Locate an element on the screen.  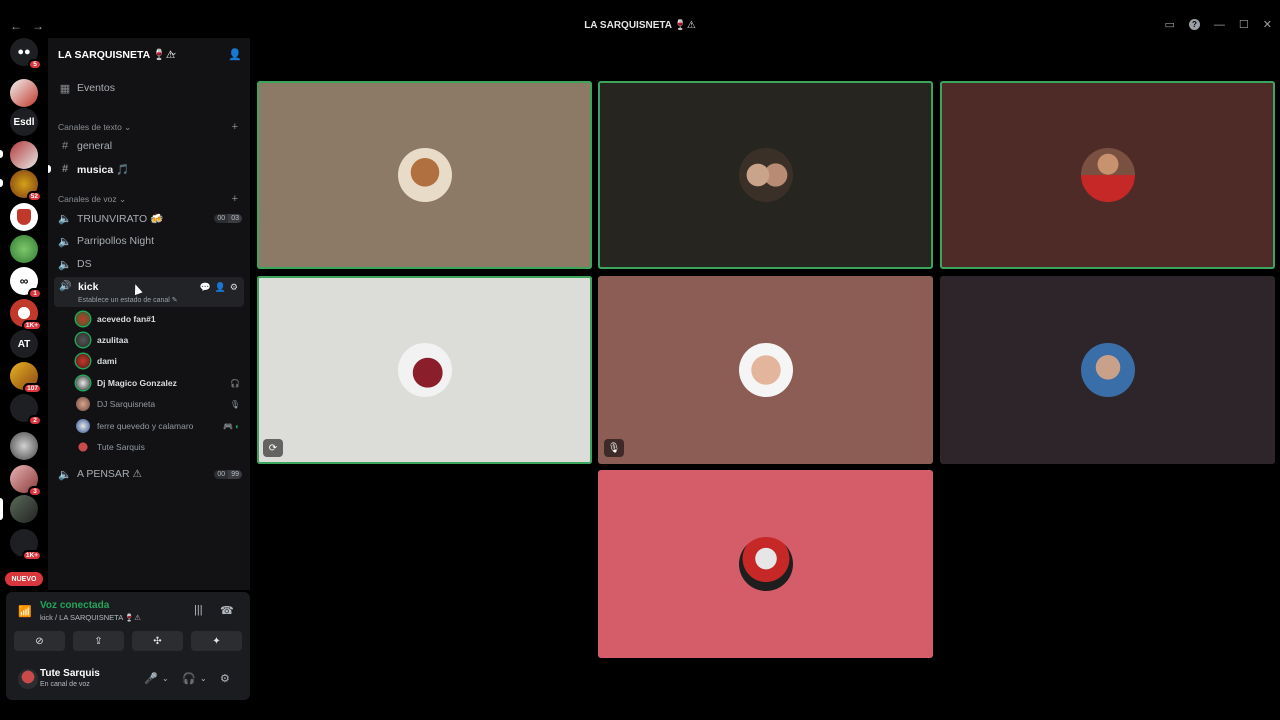
disconnect-icon: ☎ is located at coordinates (227, 610).